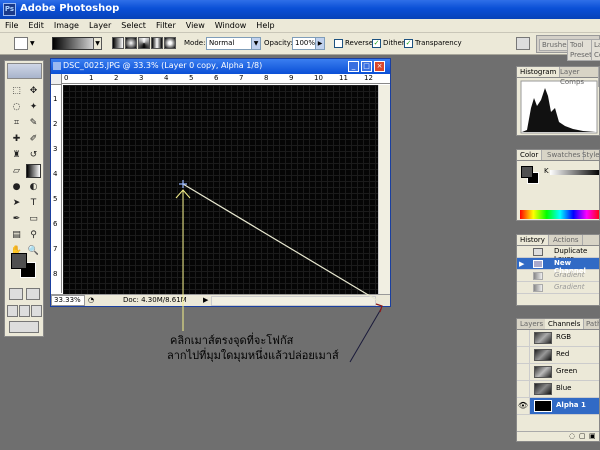 The width and height of the screenshot is (600, 450). What do you see at coordinates (56, 189) in the screenshot?
I see `vertical-ruler: 1 2 3 4 5 6 7 8` at bounding box center [56, 189].